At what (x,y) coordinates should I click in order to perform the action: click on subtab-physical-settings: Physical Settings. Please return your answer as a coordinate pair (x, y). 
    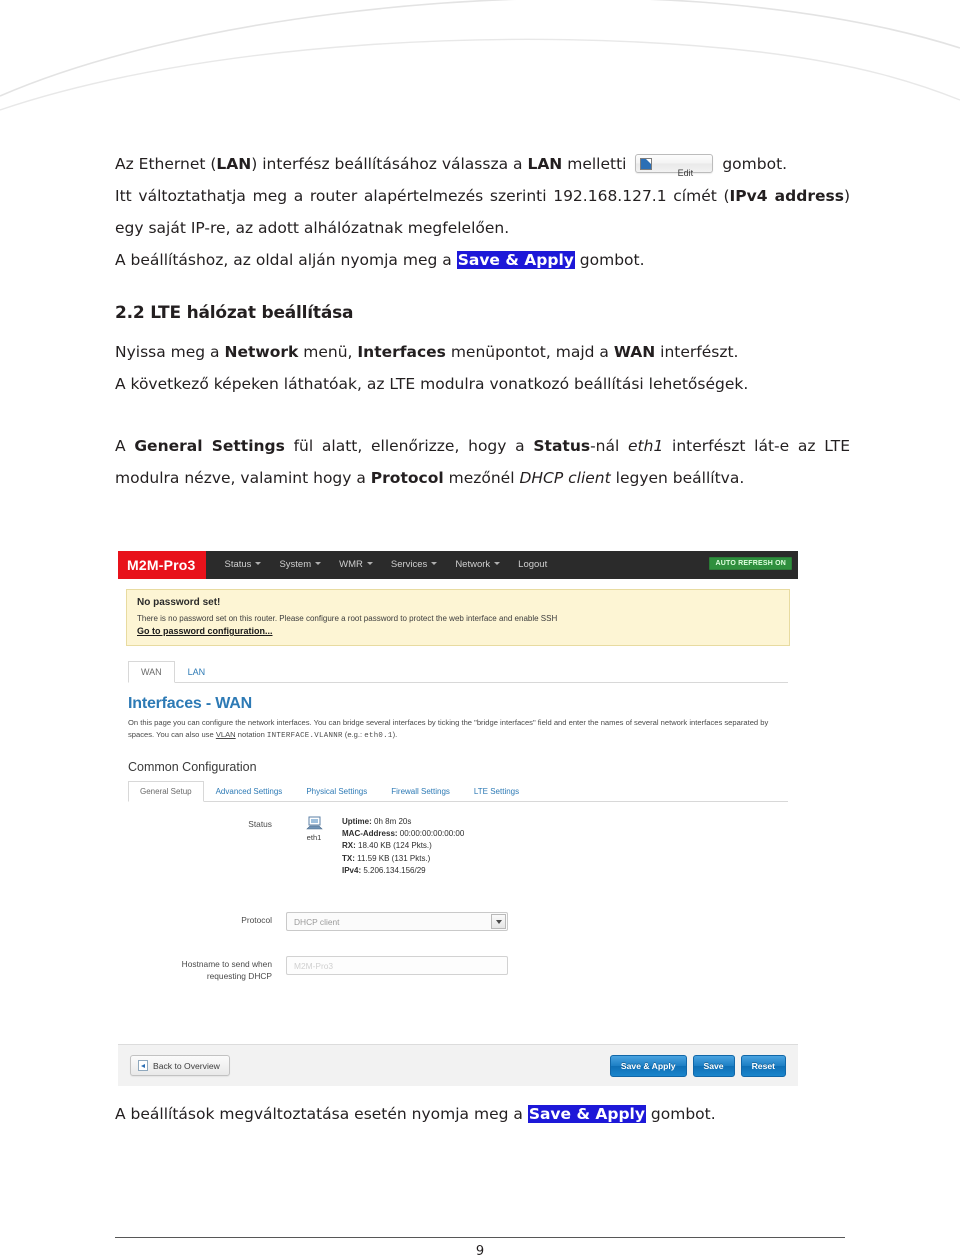
    Looking at the image, I should click on (336, 791).